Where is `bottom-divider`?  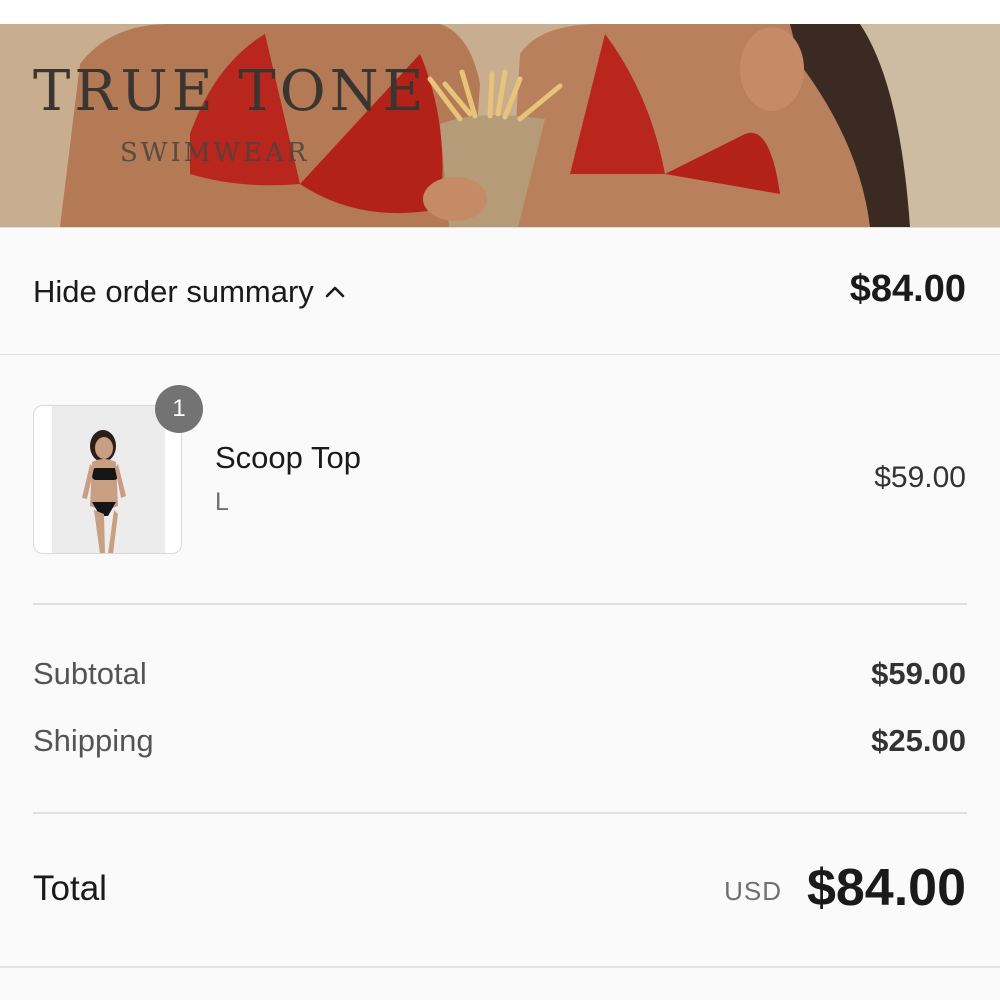
bottom-divider is located at coordinates (500, 967).